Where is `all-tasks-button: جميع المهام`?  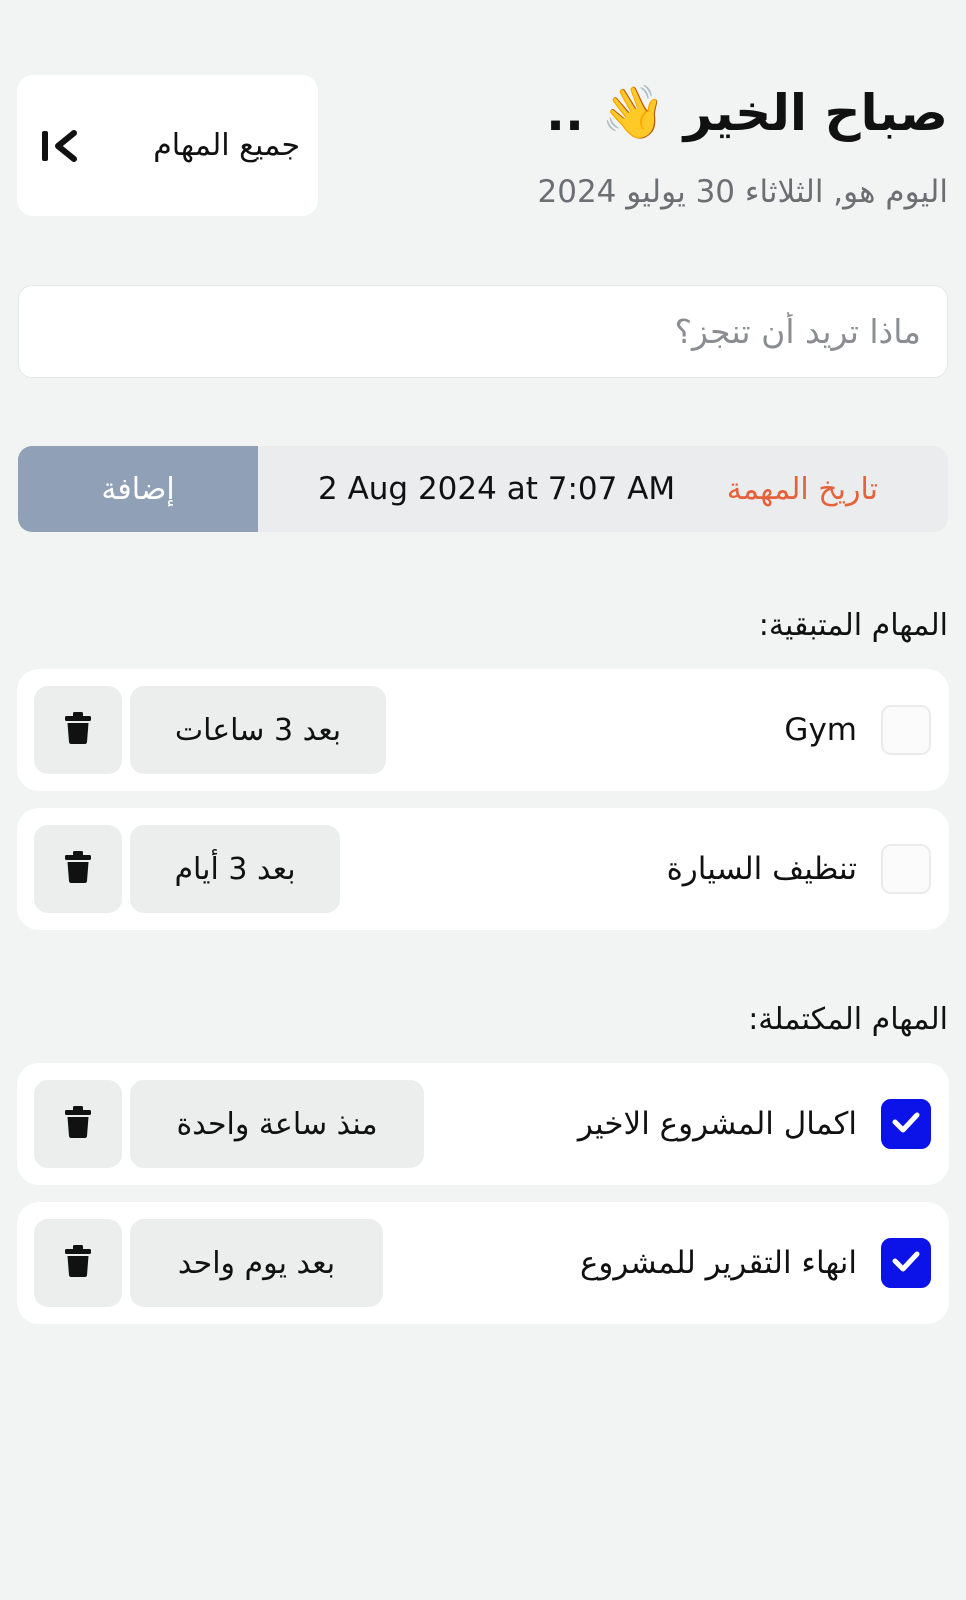
all-tasks-button: جميع المهام is located at coordinates (167, 145).